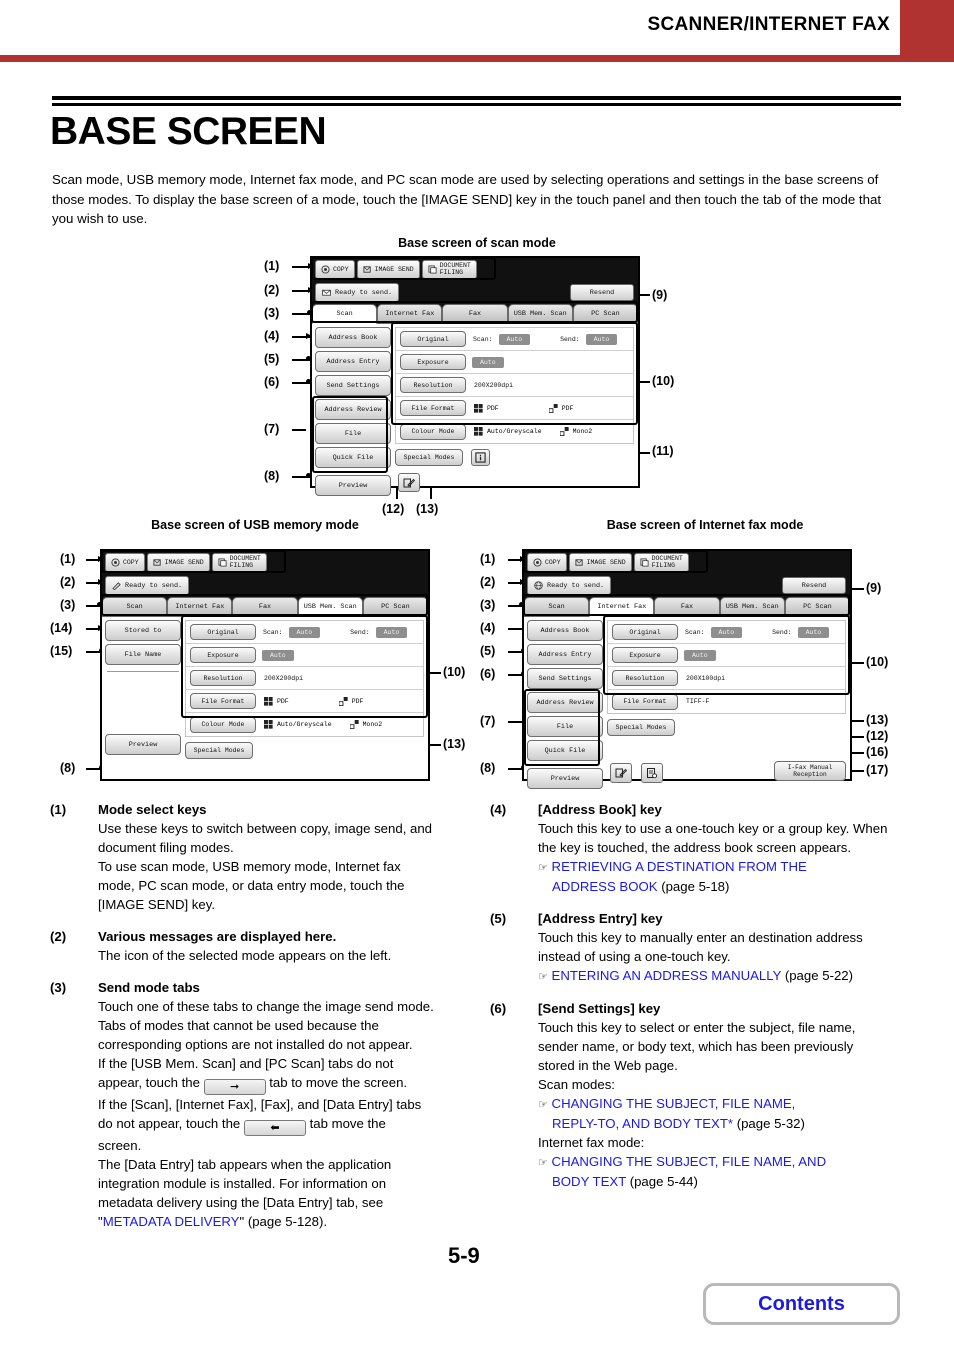  What do you see at coordinates (272, 266) in the screenshot?
I see `callout-scan-1: (1)` at bounding box center [272, 266].